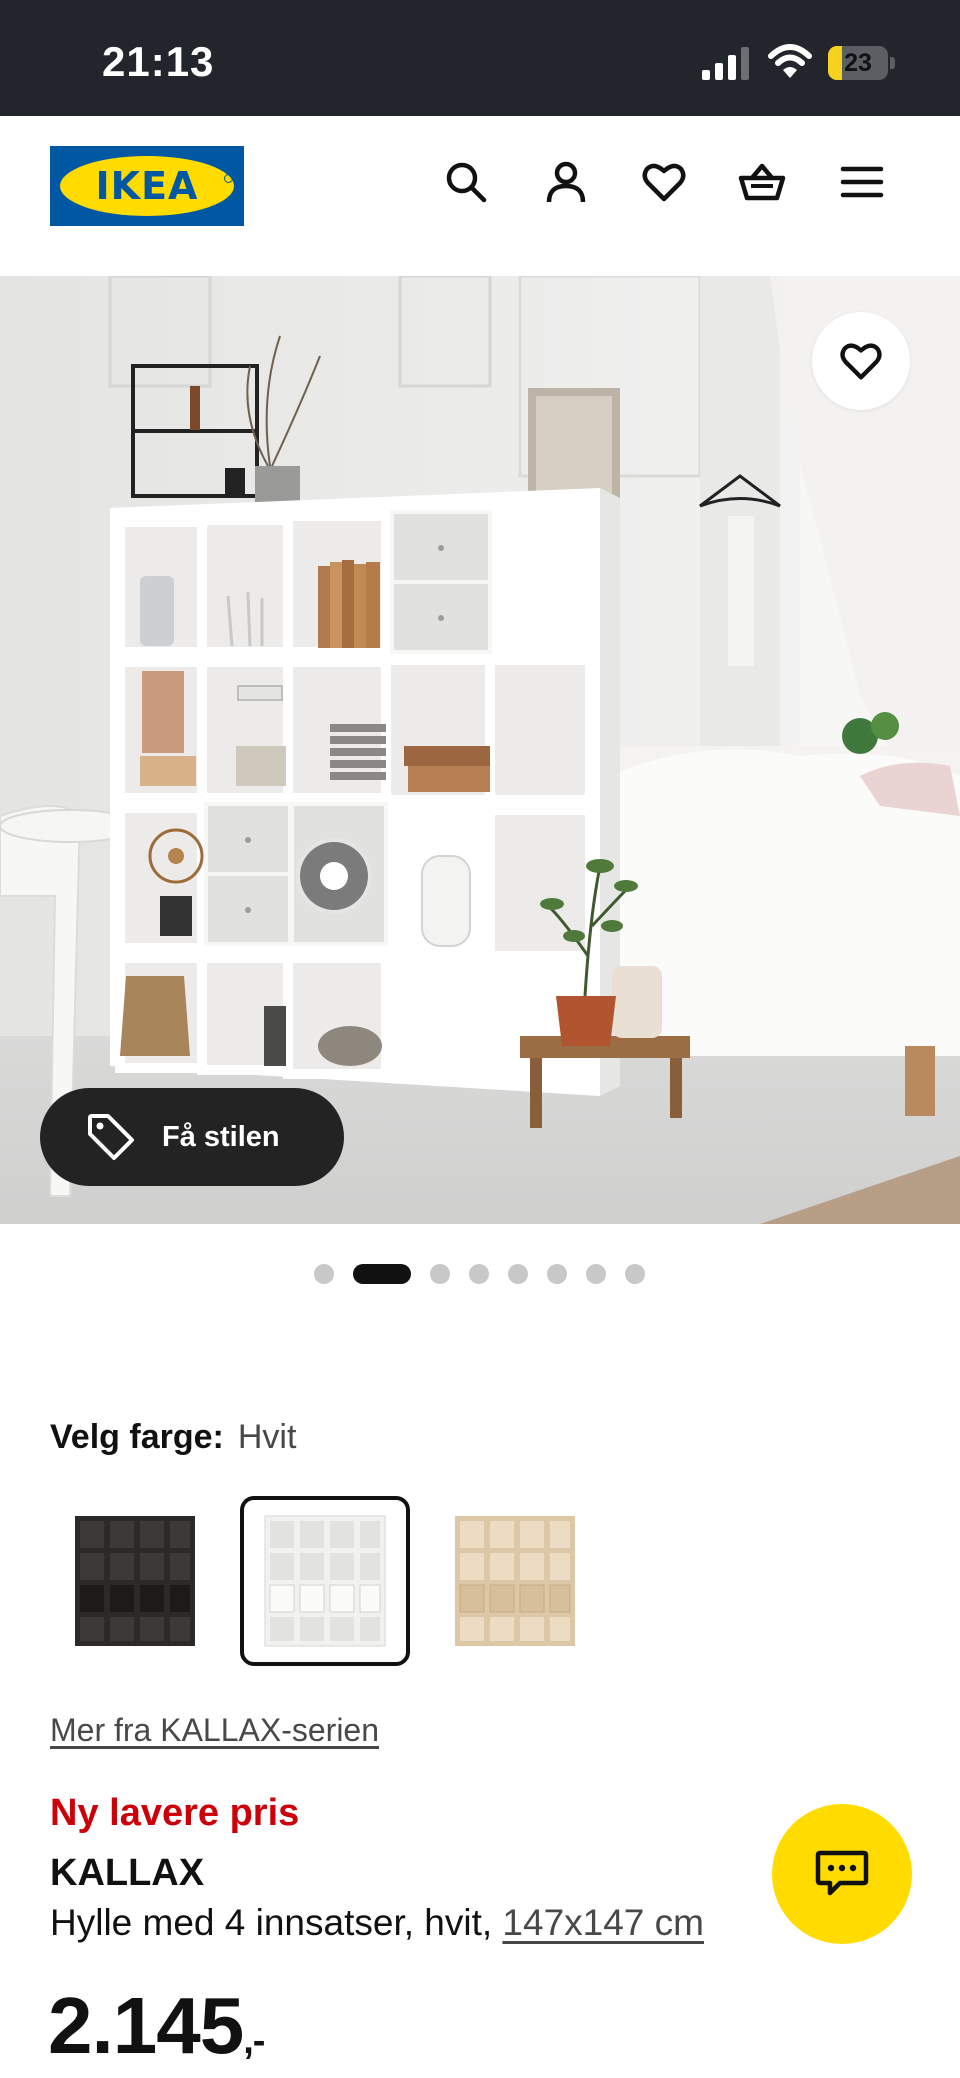 The height and width of the screenshot is (2078, 960). I want to click on cellular-signal-icon, so click(725, 63).